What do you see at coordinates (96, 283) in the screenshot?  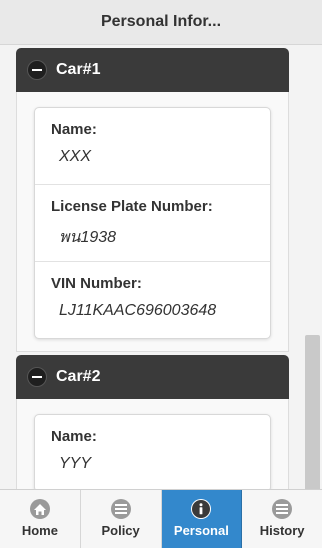 I see `field-label: VIN Number:` at bounding box center [96, 283].